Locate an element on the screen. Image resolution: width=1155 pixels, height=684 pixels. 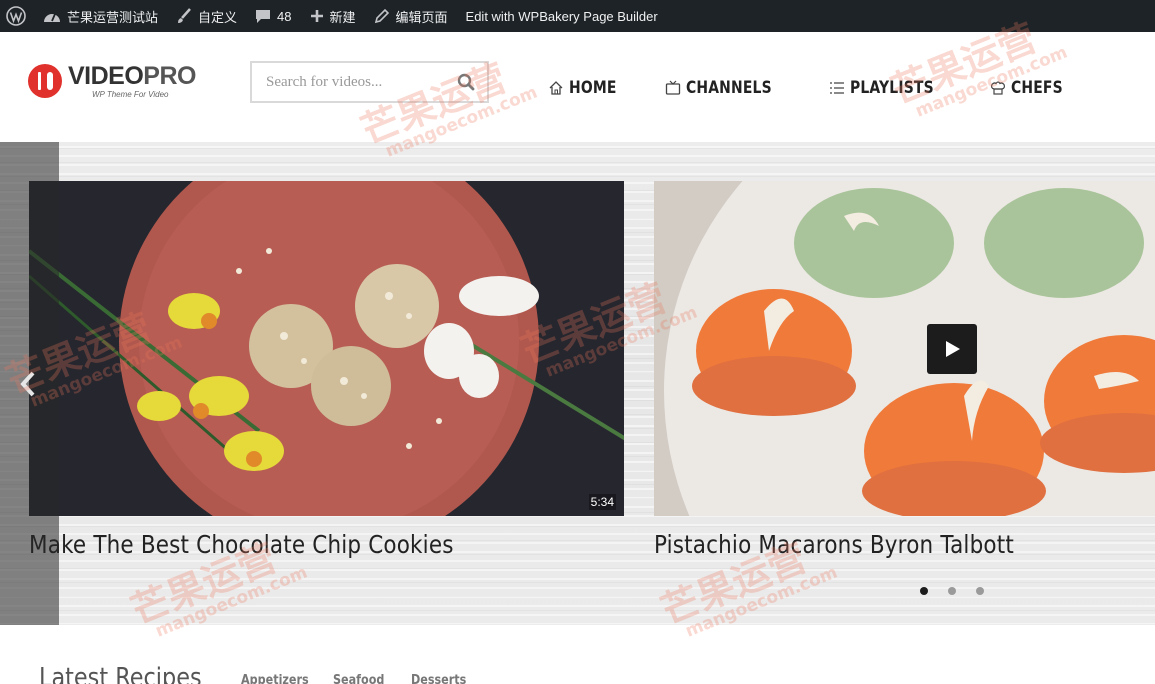
admin-wpbakery-link: Edit with WPBakery Page Builder is located at coordinates (562, 16).